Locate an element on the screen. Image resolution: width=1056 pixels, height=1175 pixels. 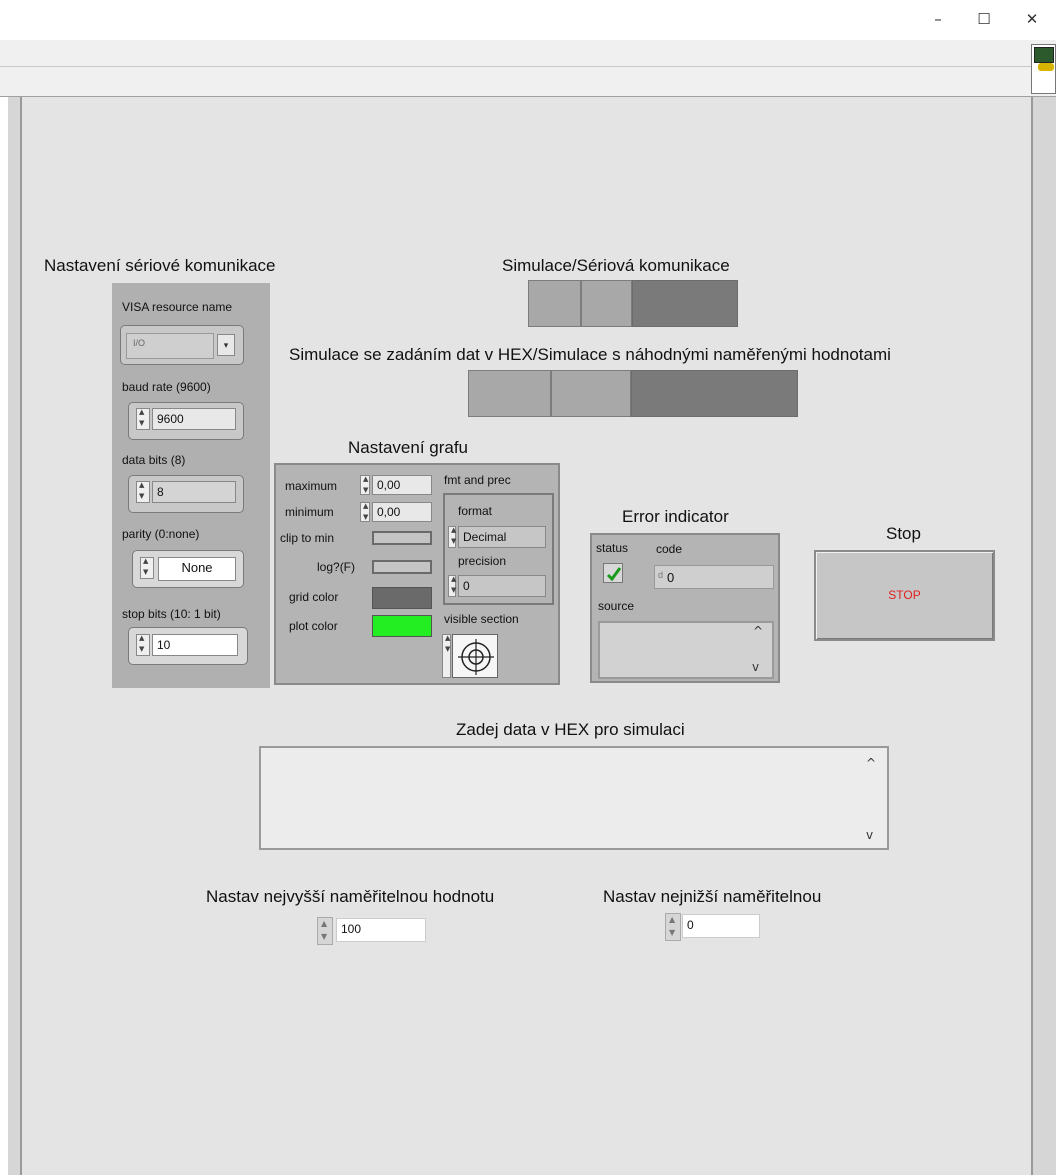
switch1-segment-mid is located at coordinates (606, 303).